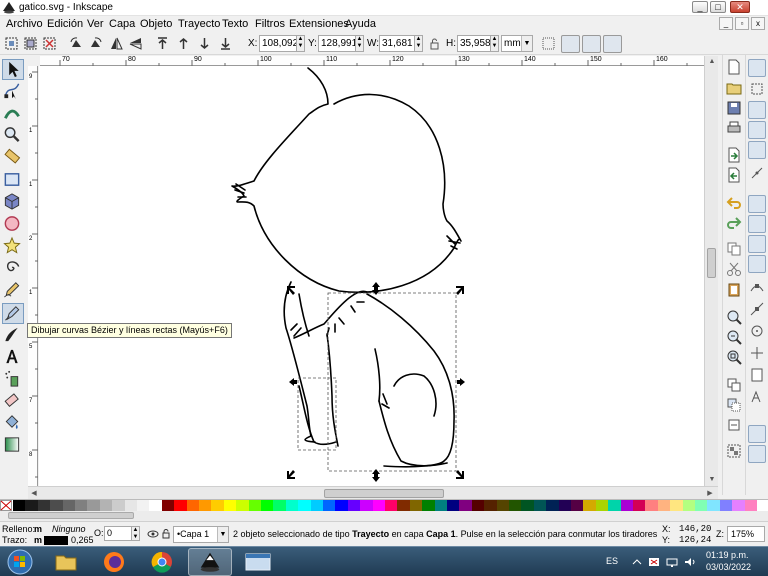 The width and height of the screenshot is (768, 576). What do you see at coordinates (672, 562) in the screenshot?
I see `network-icon` at bounding box center [672, 562].